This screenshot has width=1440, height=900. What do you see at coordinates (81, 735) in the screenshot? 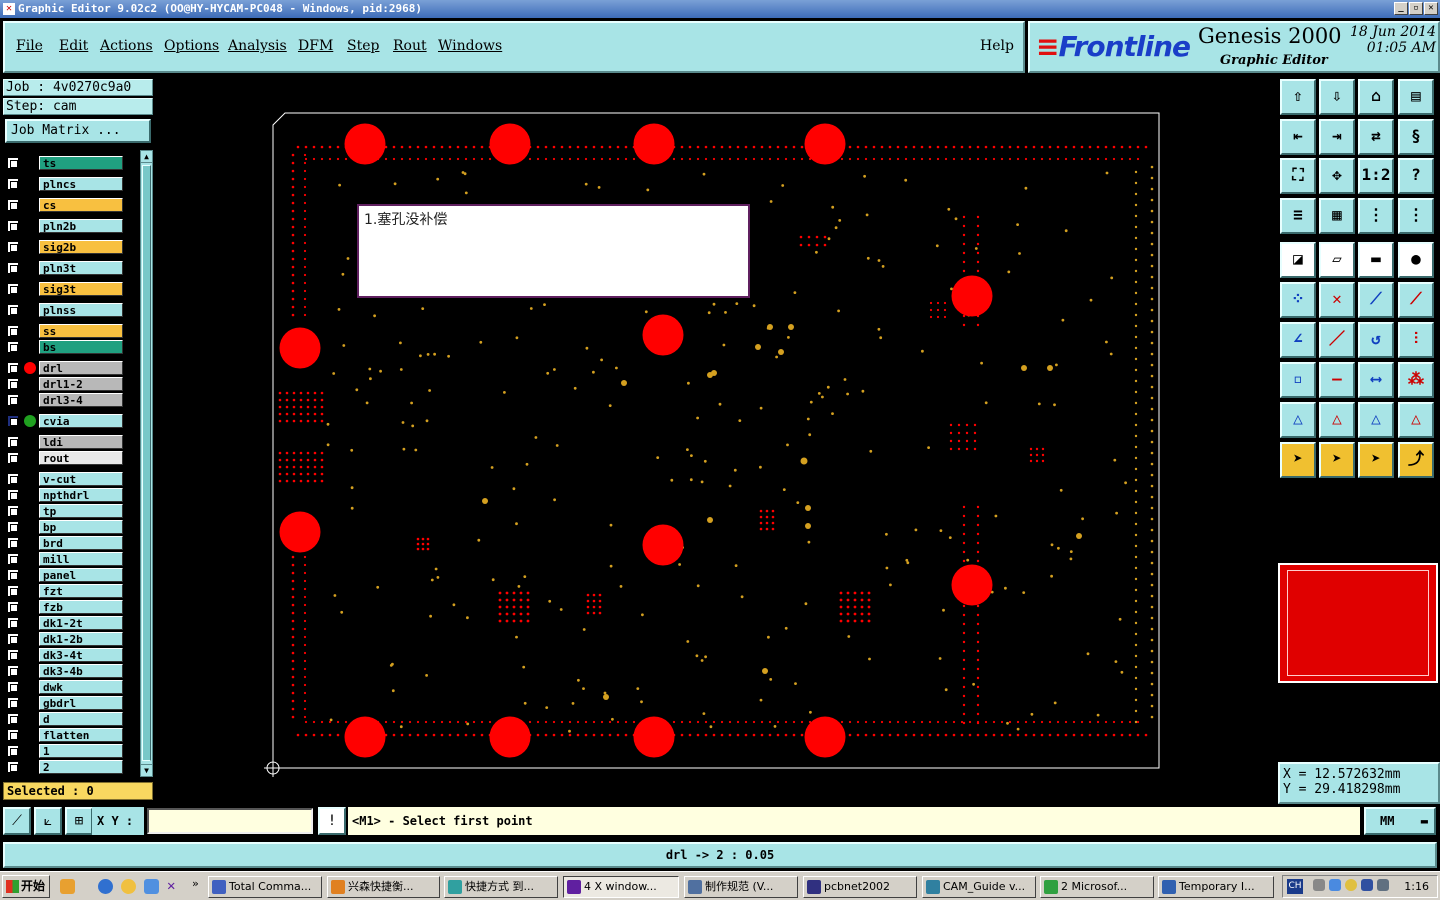
I see `layer-name: flatten` at bounding box center [81, 735].